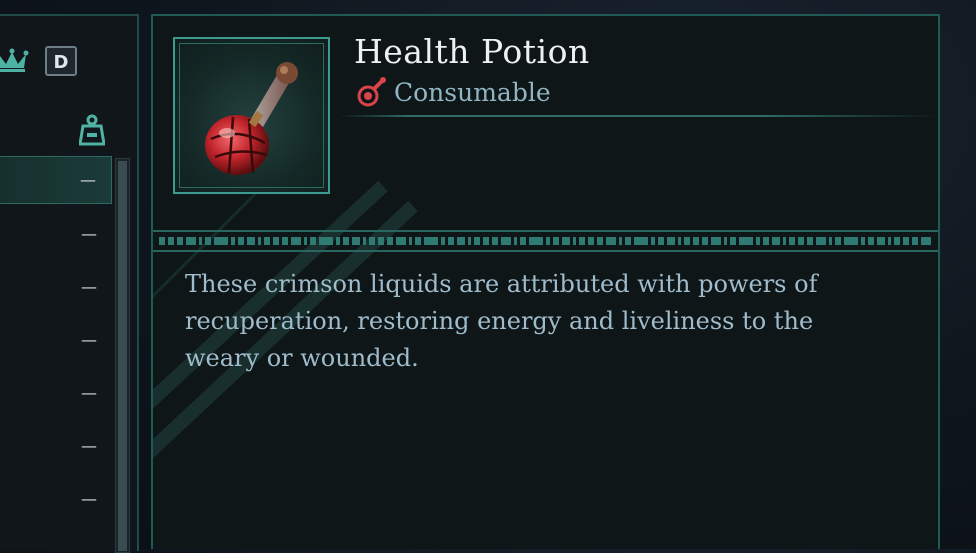 The image size is (976, 553). I want to click on ornamental-divider, so click(545, 241).